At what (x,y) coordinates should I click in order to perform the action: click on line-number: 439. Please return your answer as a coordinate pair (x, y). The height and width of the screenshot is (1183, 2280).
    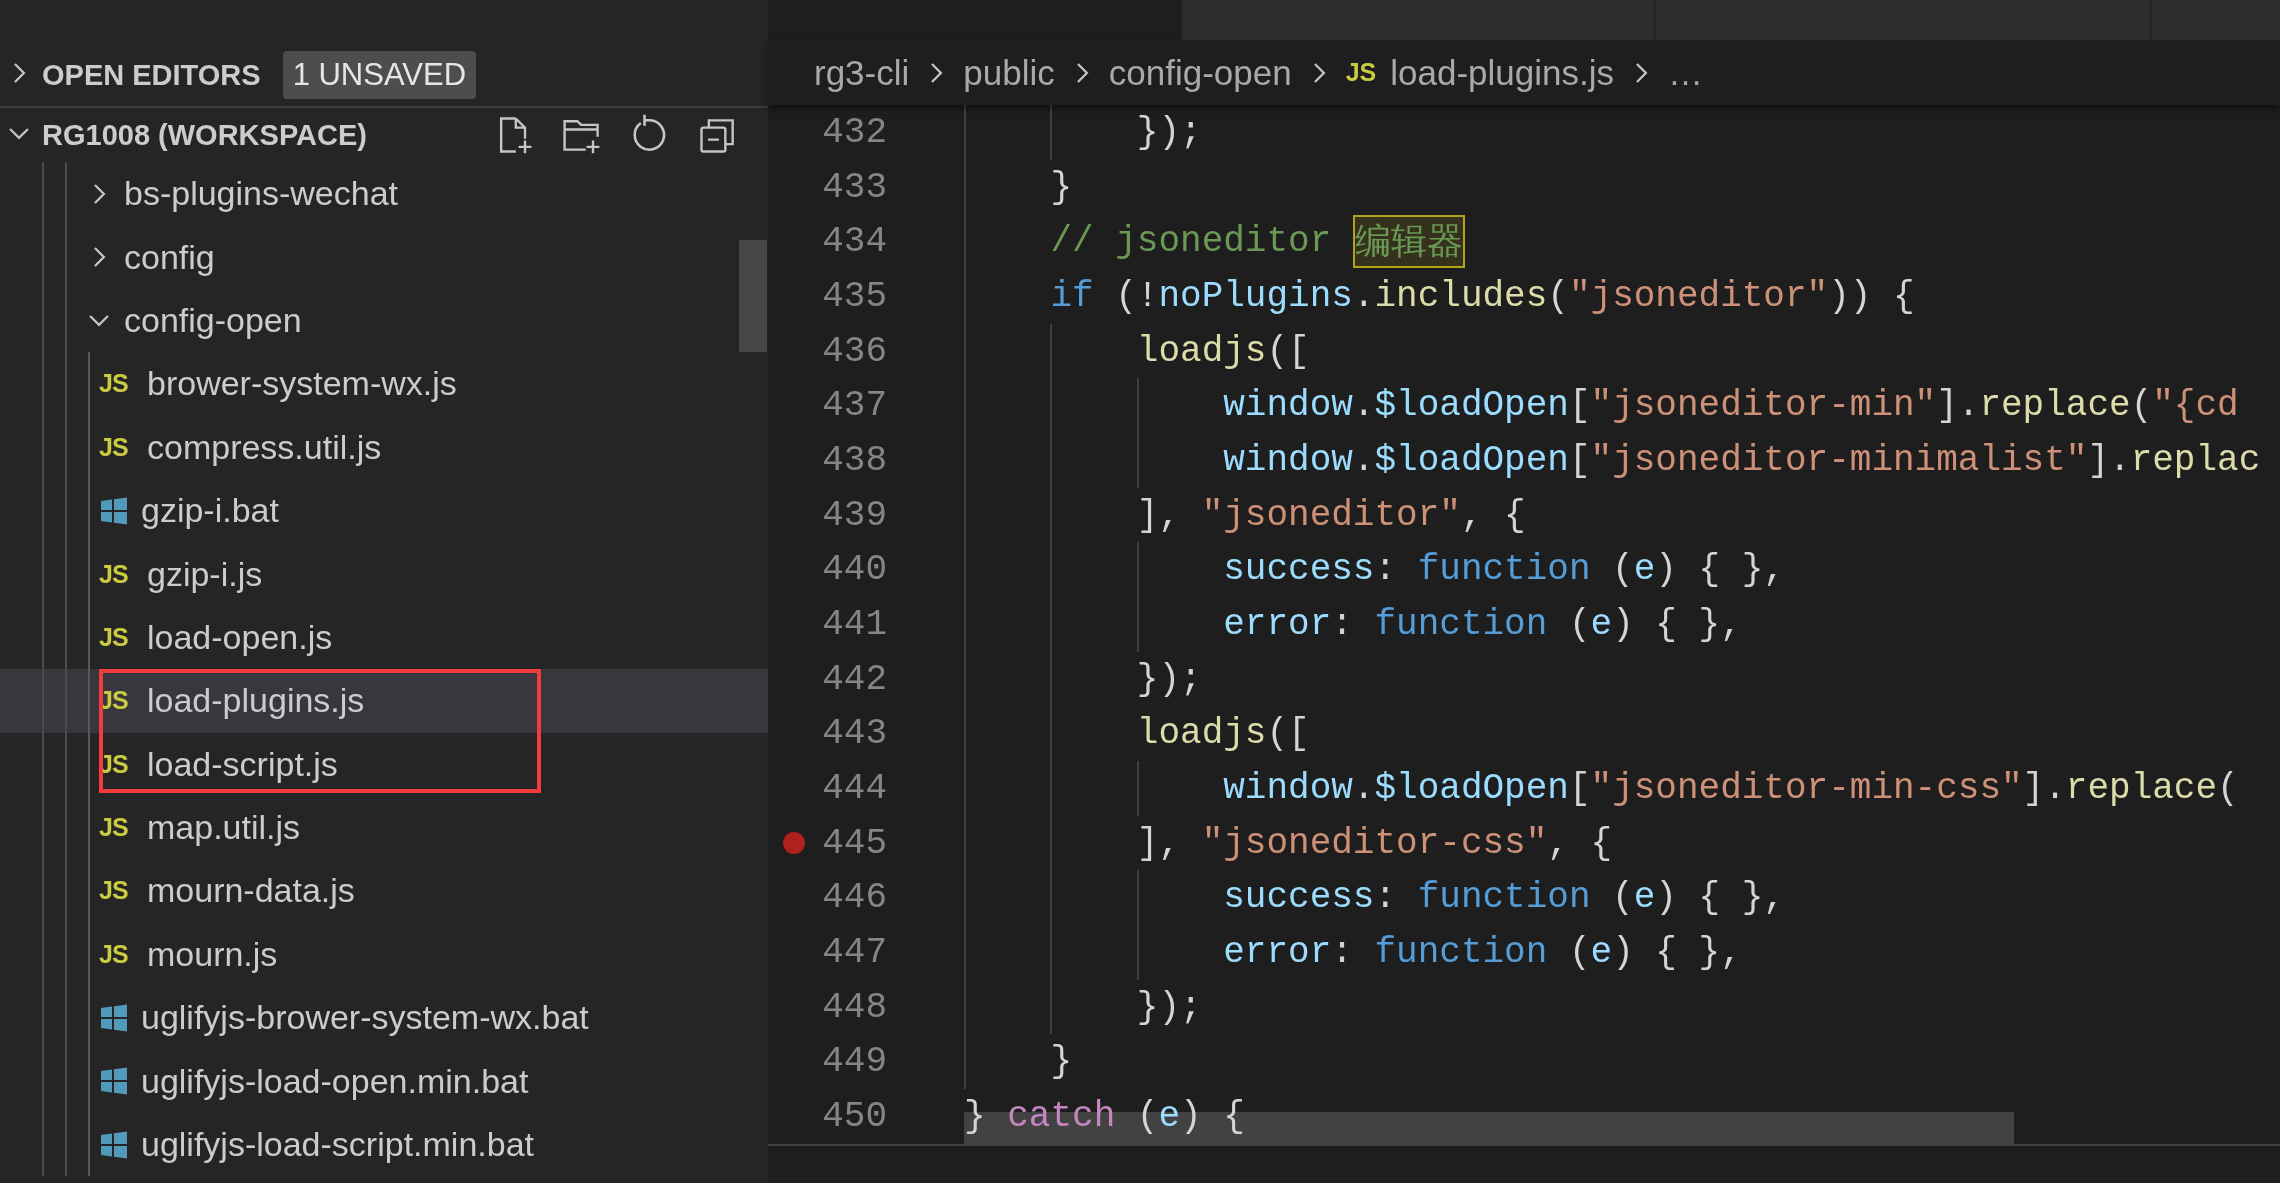
    Looking at the image, I should click on (854, 515).